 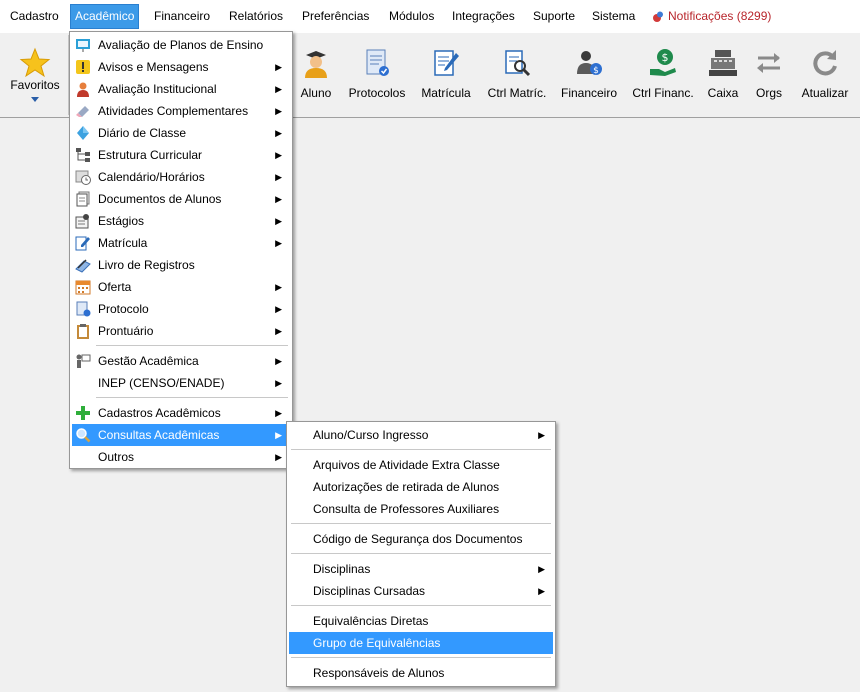 What do you see at coordinates (83, 266) in the screenshot?
I see `book-pen-icon` at bounding box center [83, 266].